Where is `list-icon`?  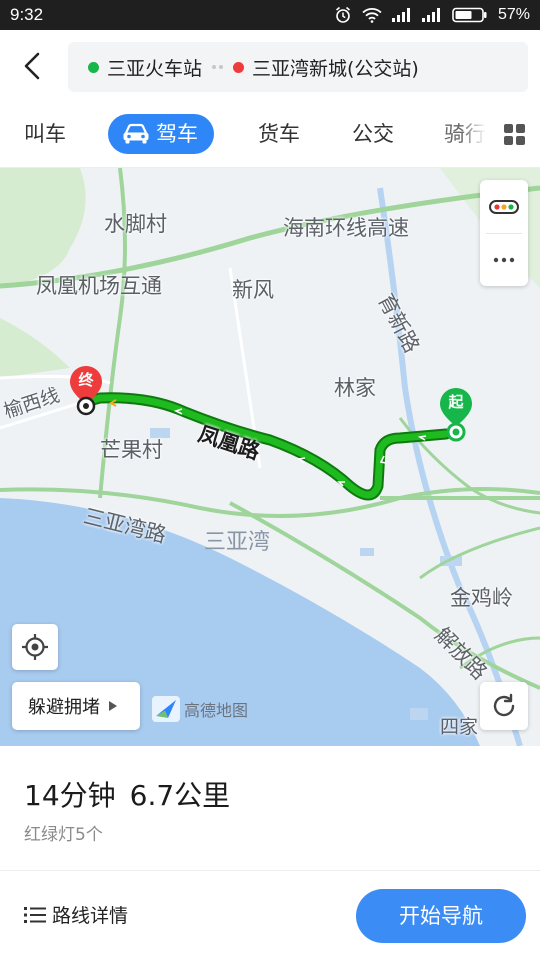
list-icon is located at coordinates (35, 914).